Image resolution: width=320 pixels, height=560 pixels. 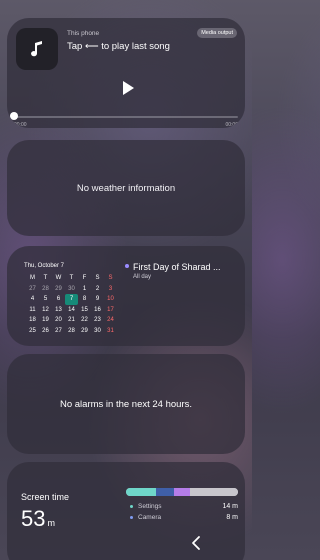 I want to click on calendar-day: 15, so click(x=84, y=310).